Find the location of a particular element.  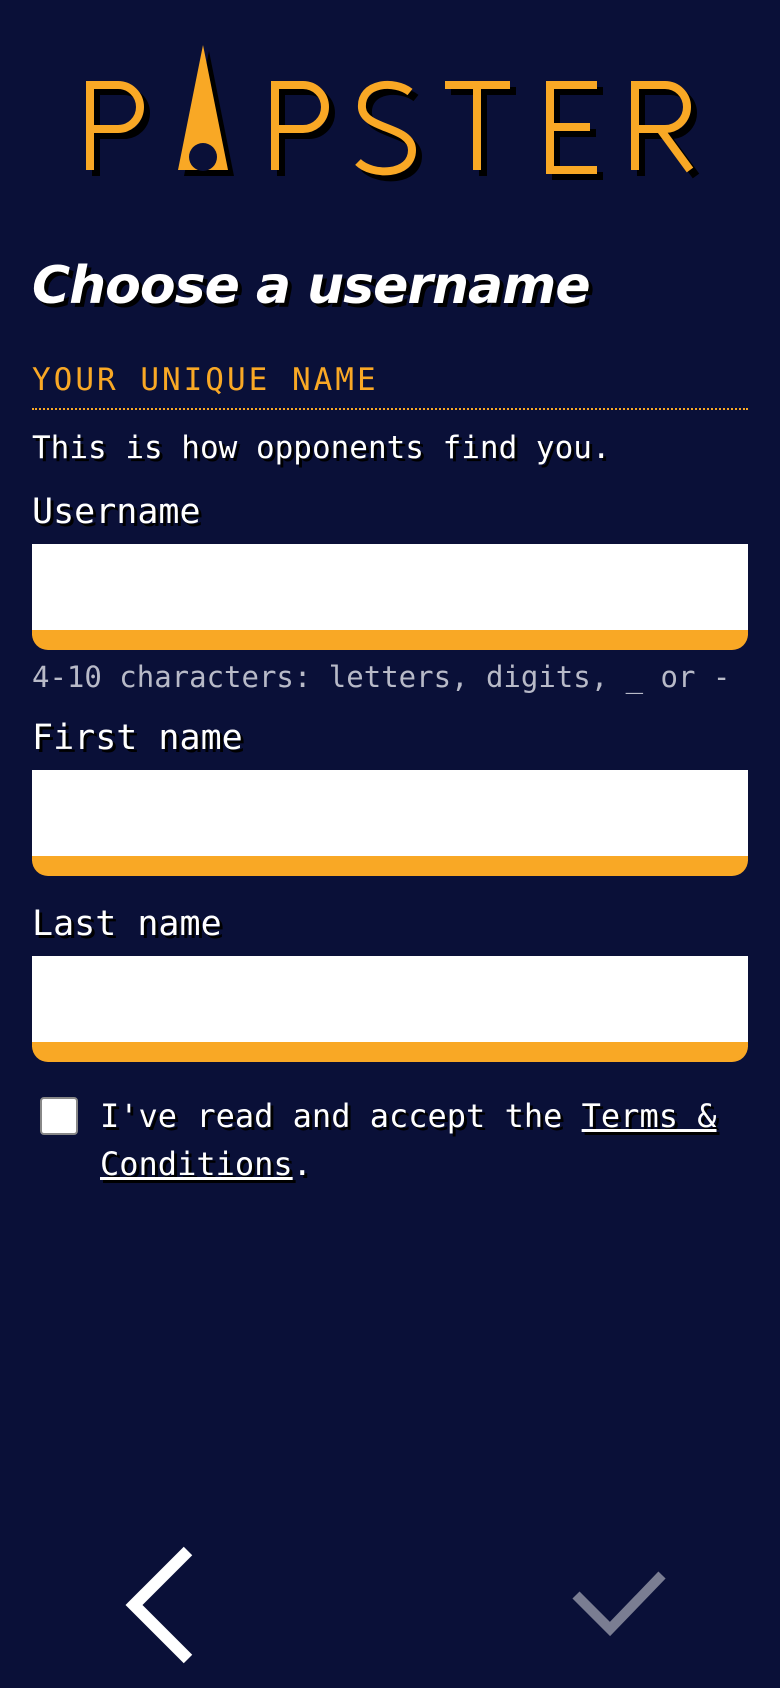

chevron-left-icon is located at coordinates (159, 1605).